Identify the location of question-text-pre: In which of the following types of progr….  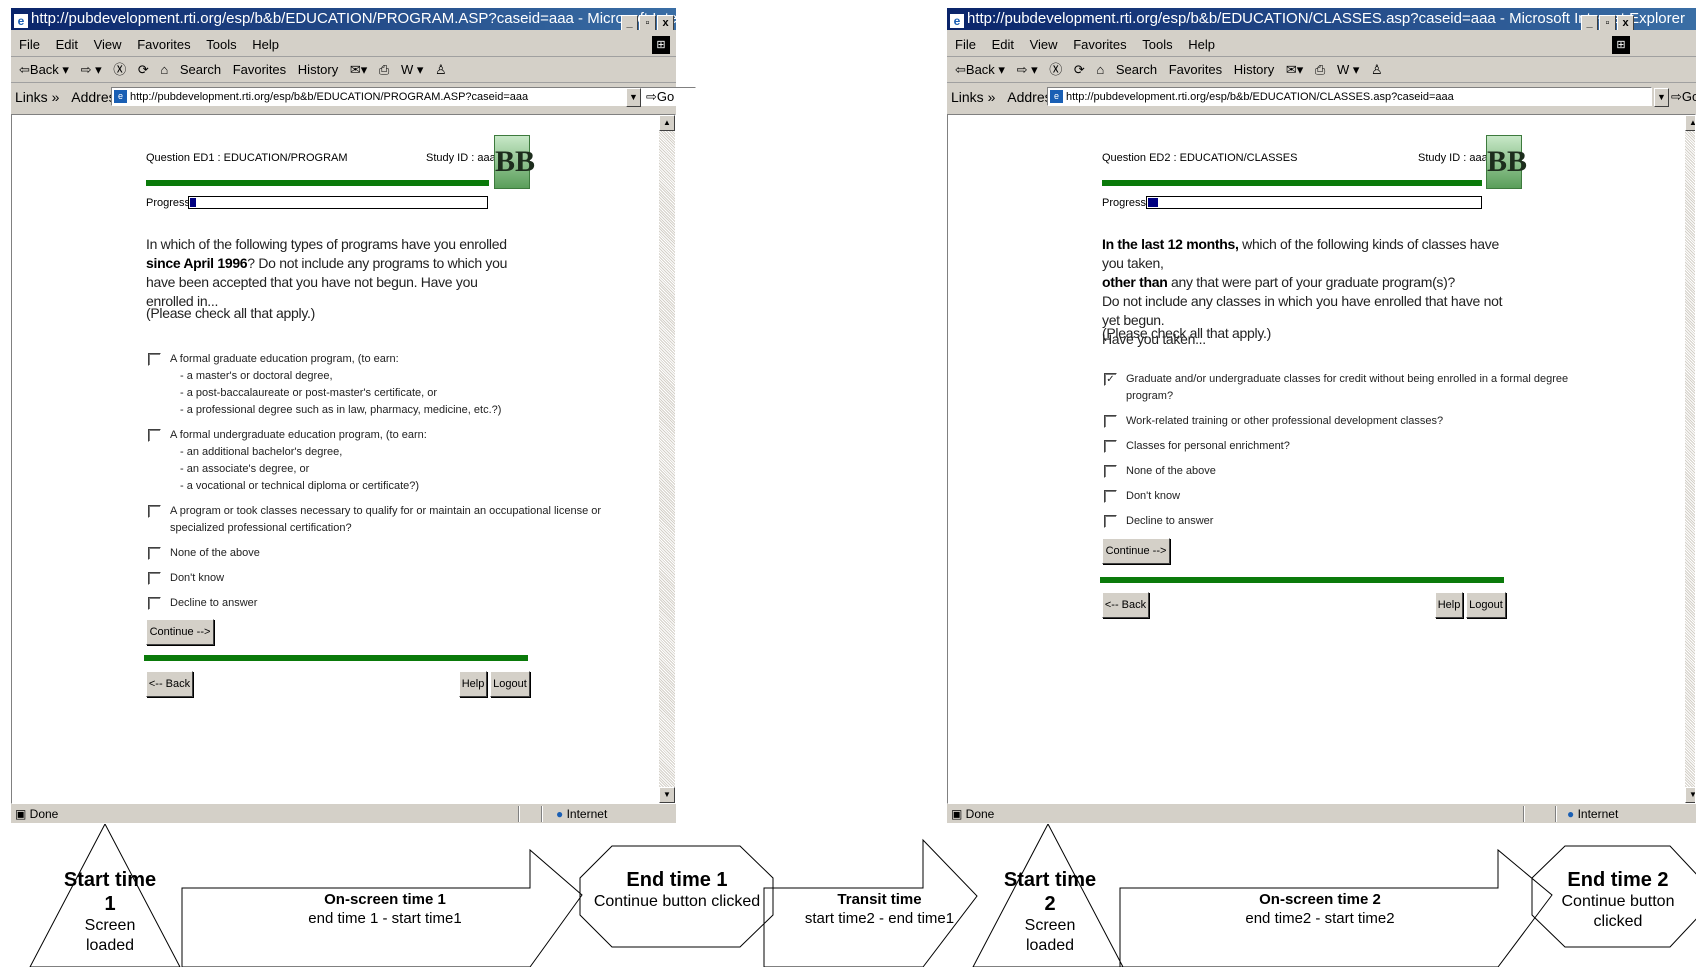
(326, 244).